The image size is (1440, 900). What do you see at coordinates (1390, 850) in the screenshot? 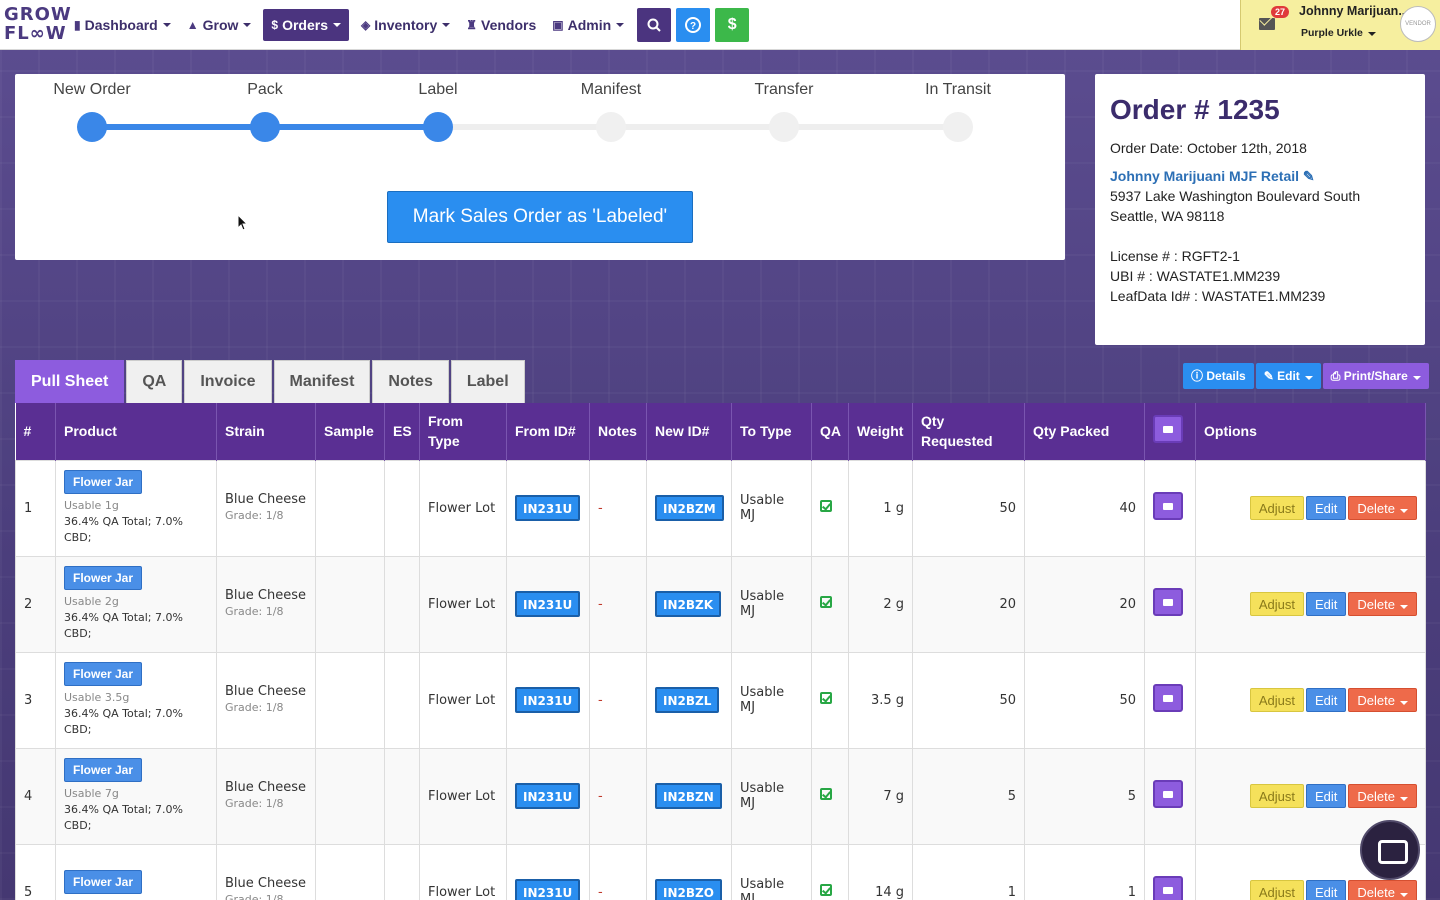
I see `chat-widget-button` at bounding box center [1390, 850].